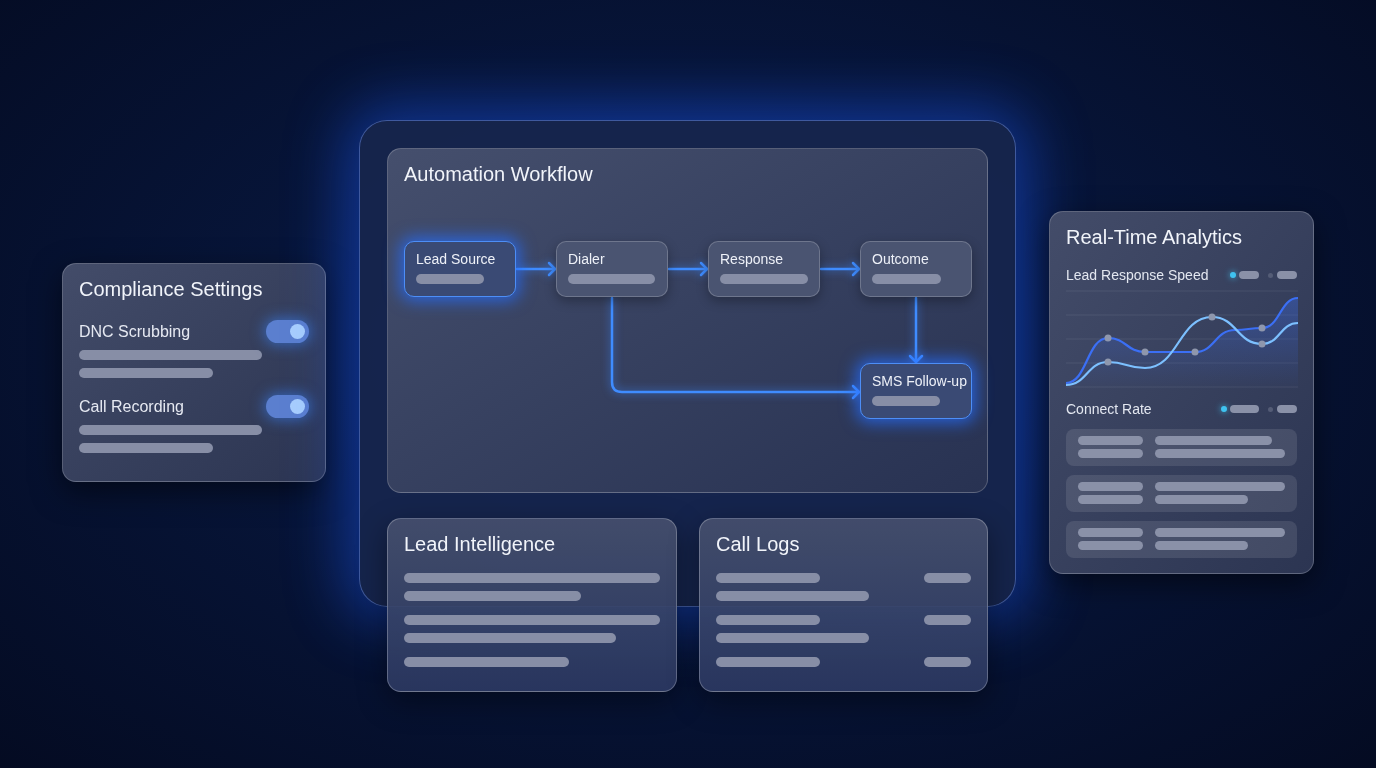 The height and width of the screenshot is (768, 1376). What do you see at coordinates (587, 259) in the screenshot?
I see `node-label: Dialer` at bounding box center [587, 259].